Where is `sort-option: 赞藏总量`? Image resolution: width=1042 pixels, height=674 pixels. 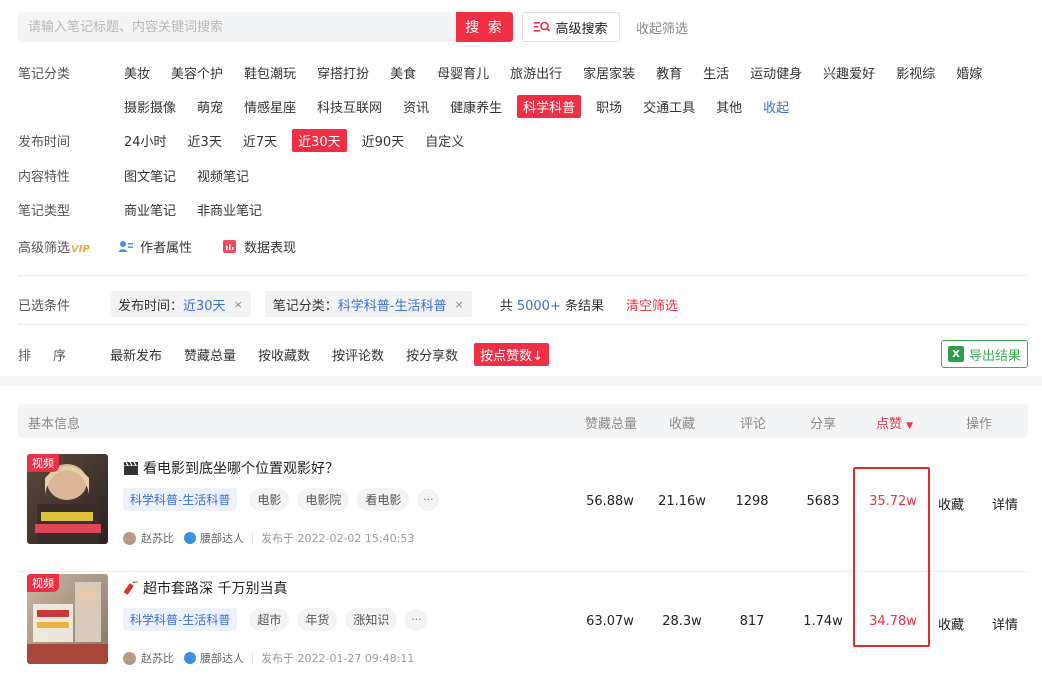
sort-option: 赞藏总量 is located at coordinates (210, 354).